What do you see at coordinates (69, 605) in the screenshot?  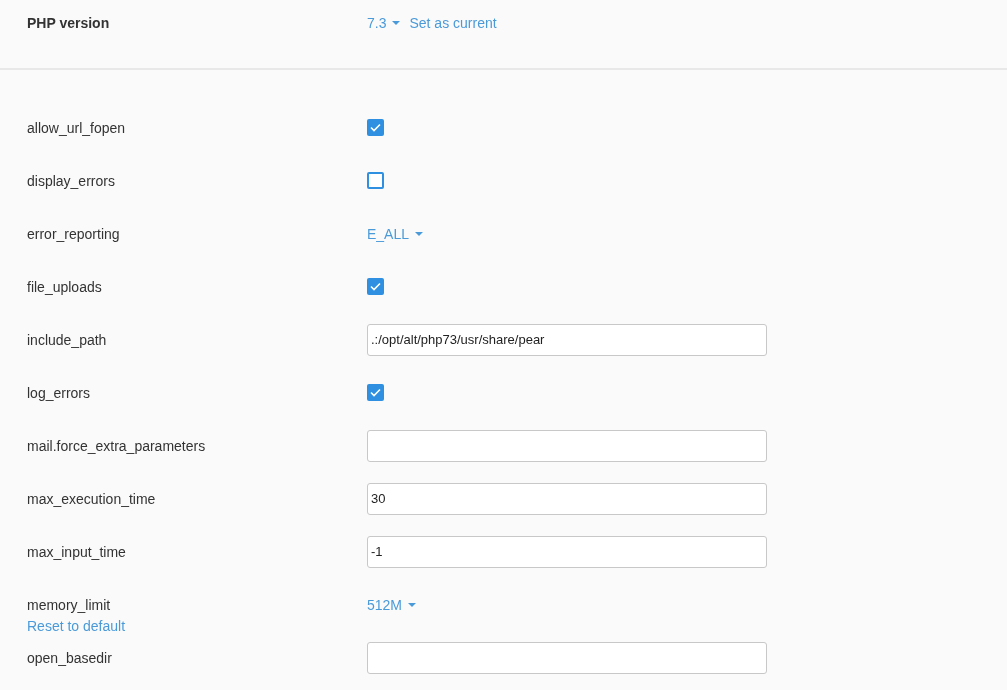 I see `option-label: memory_limit` at bounding box center [69, 605].